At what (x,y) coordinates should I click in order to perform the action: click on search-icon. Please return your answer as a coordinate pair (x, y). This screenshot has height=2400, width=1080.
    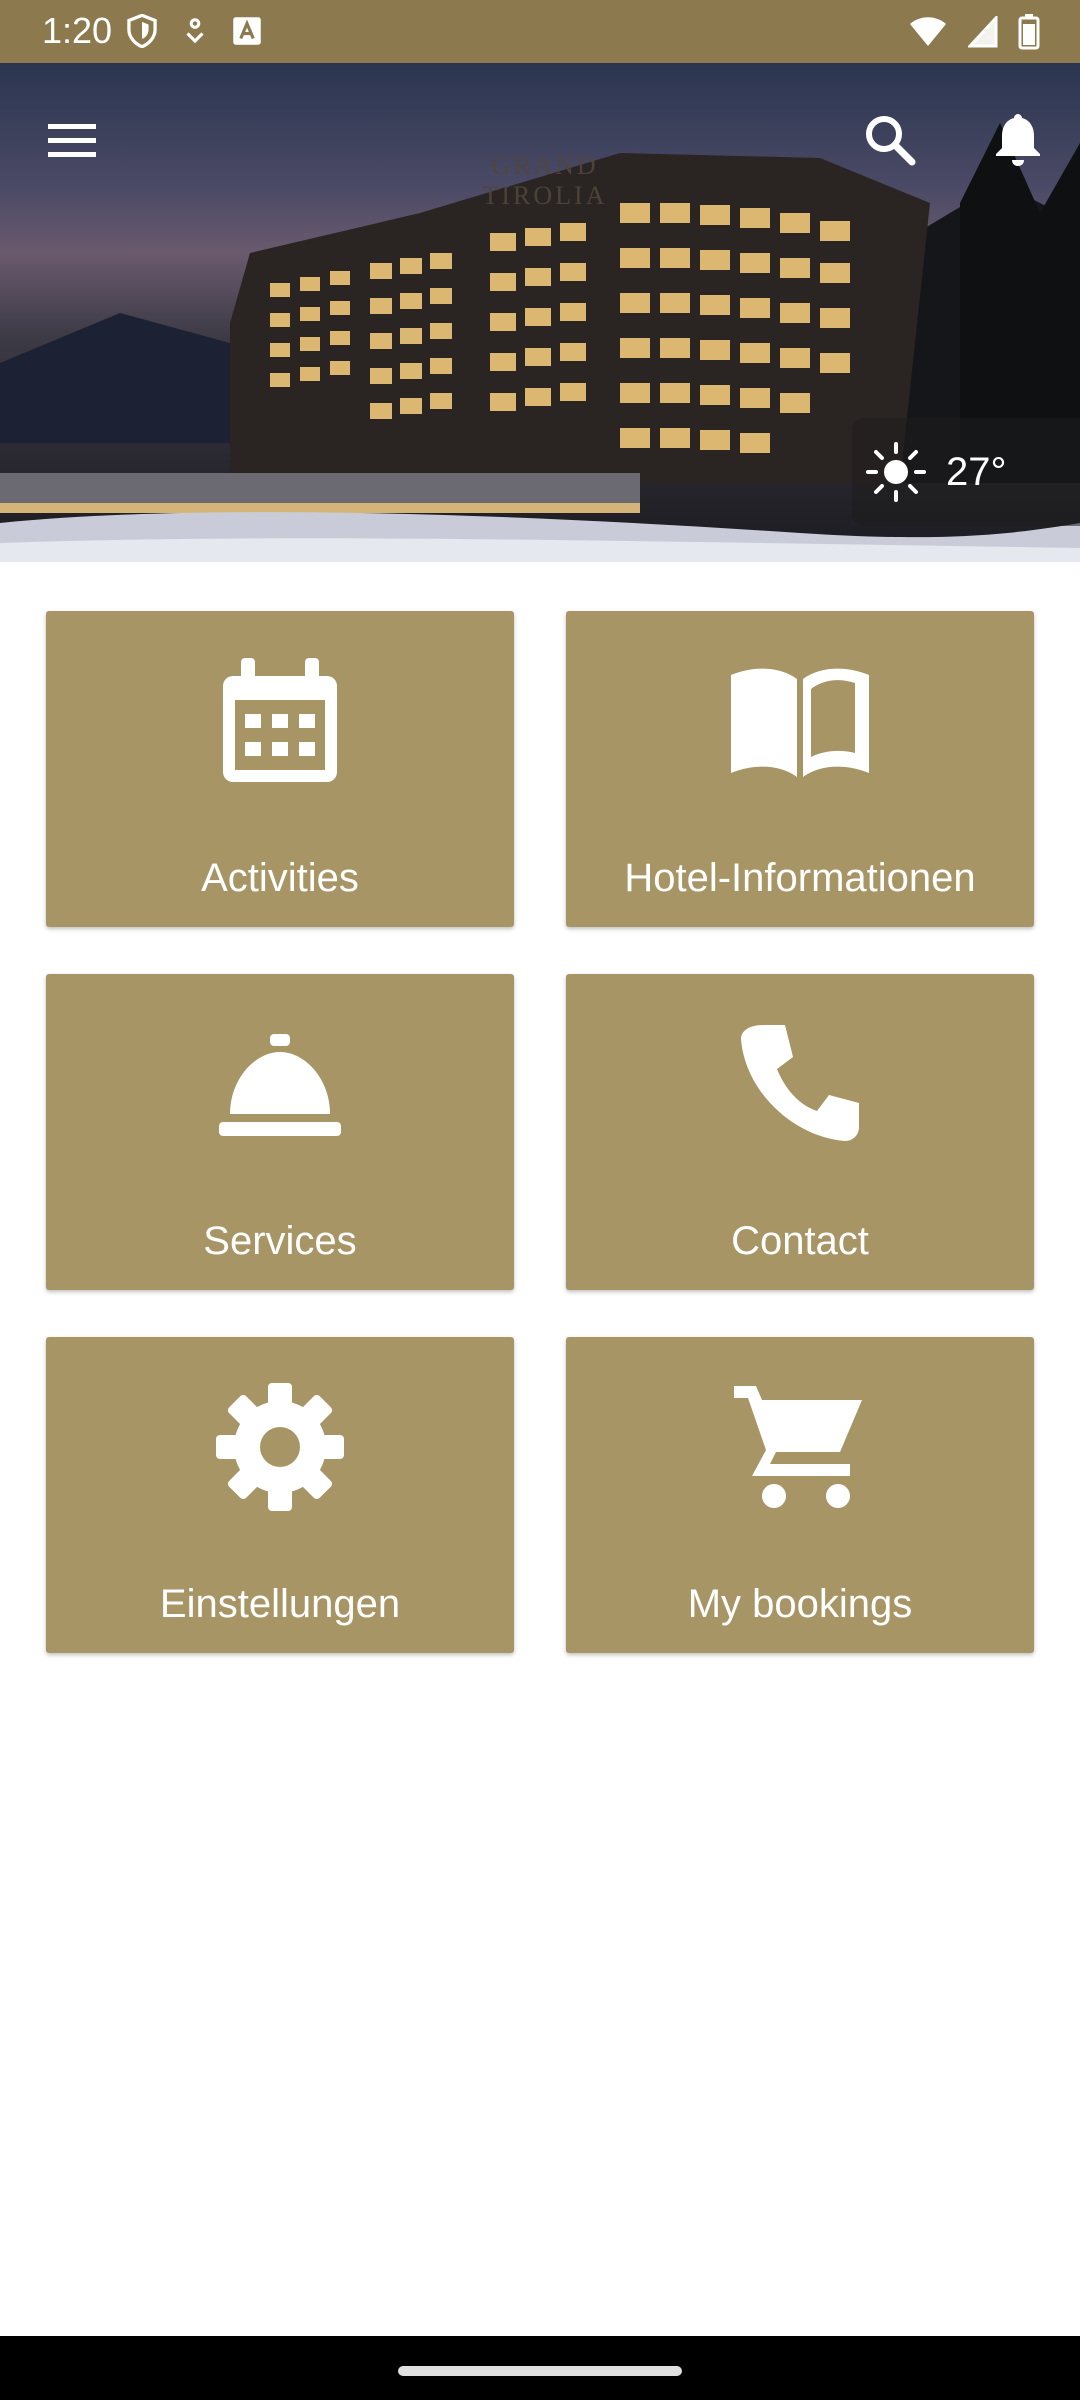
    Looking at the image, I should click on (891, 141).